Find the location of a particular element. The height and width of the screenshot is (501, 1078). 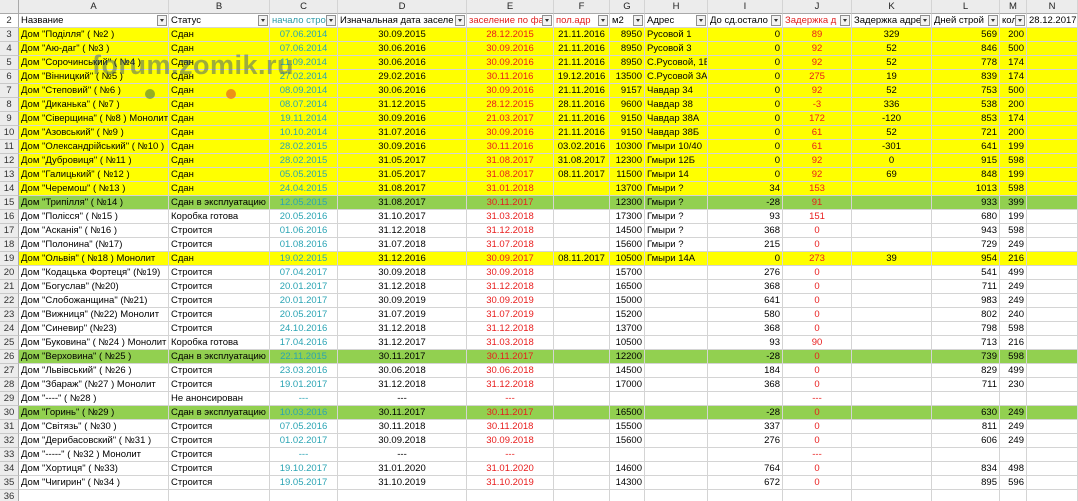

cell-a: Дом "Полонина" (№17) is located at coordinates (94, 245).